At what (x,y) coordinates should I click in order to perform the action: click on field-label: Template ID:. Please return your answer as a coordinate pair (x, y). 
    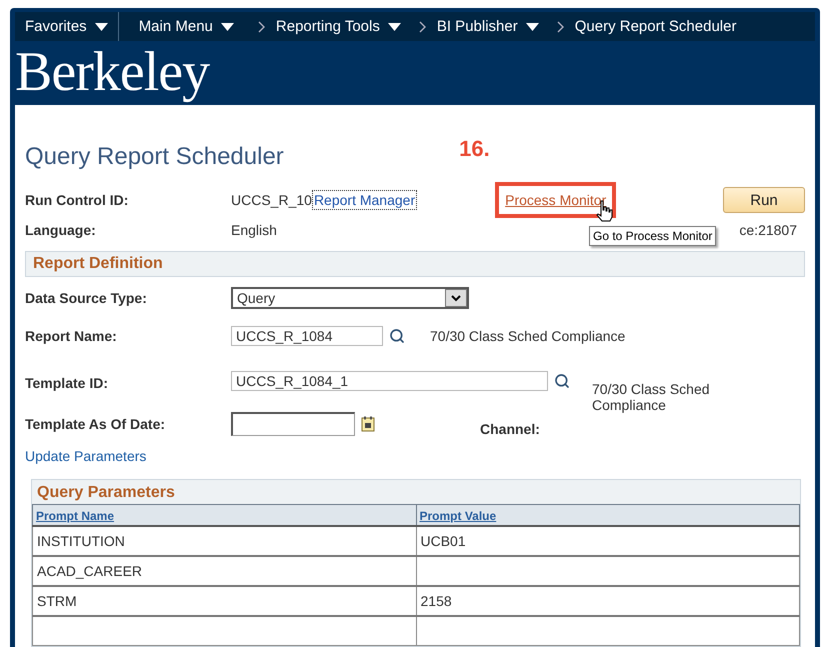
    Looking at the image, I should click on (67, 383).